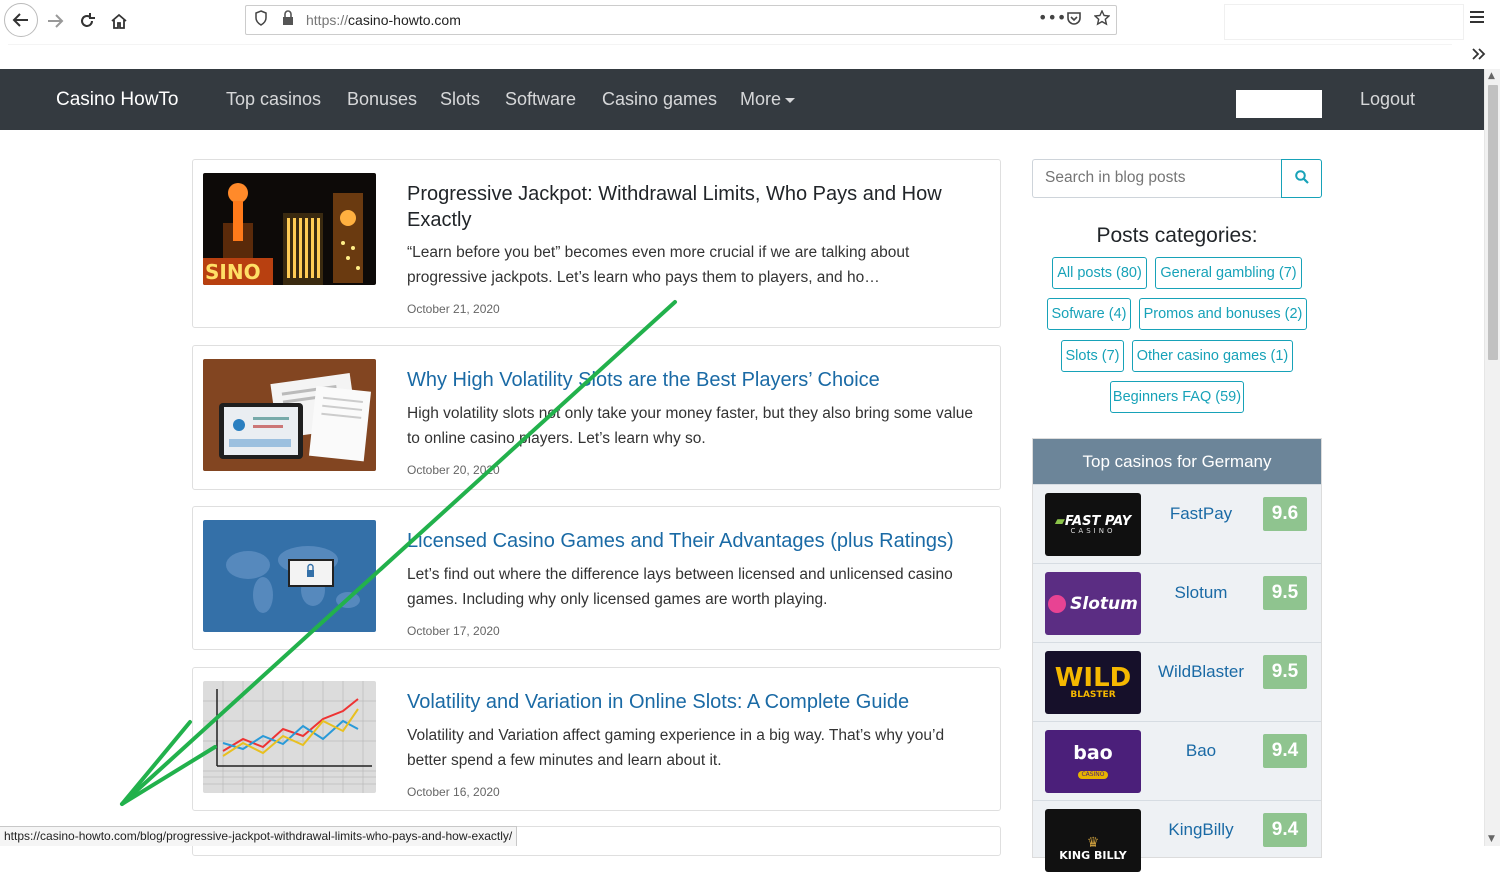 Image resolution: width=1500 pixels, height=879 pixels. I want to click on caret-down-icon, so click(790, 100).